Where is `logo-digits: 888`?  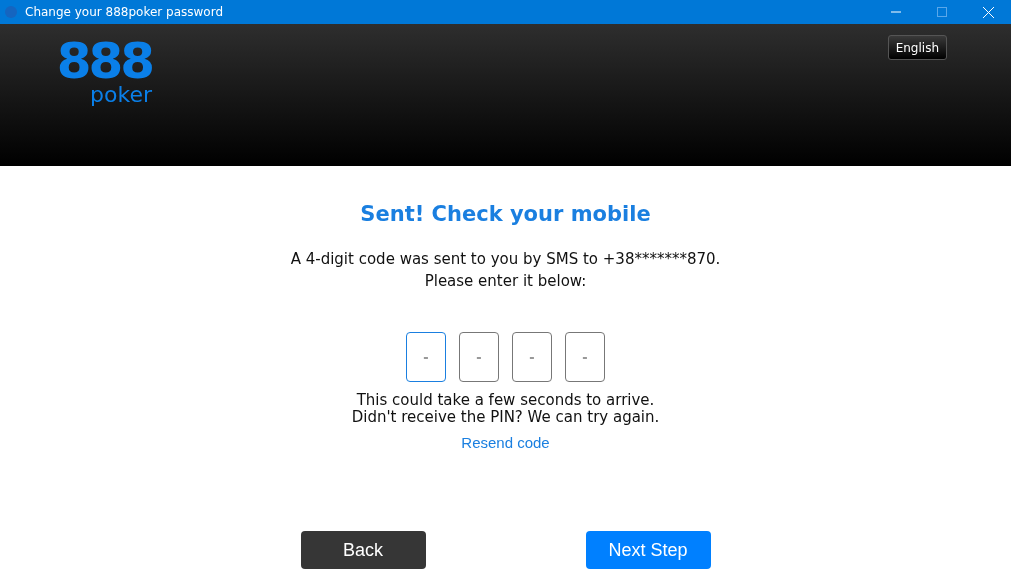
logo-digits: 888 is located at coordinates (104, 61).